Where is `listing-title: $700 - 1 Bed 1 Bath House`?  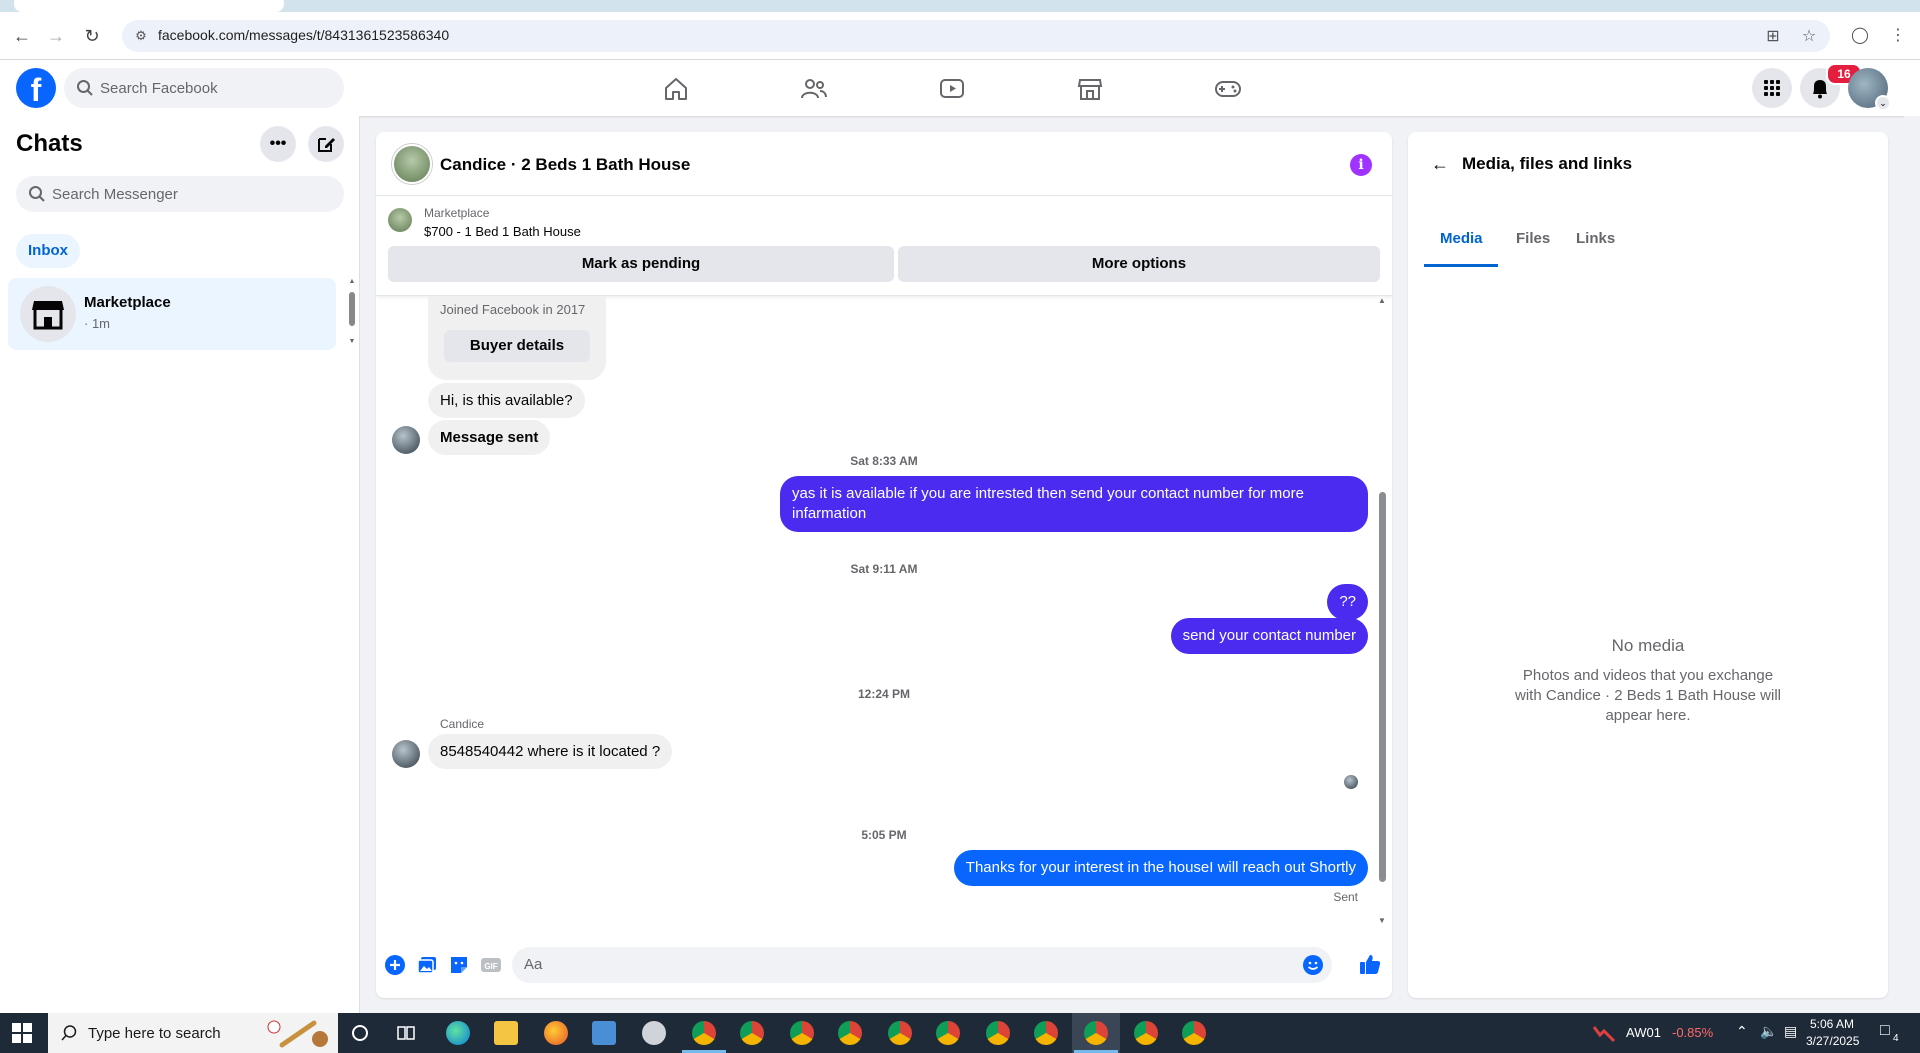
listing-title: $700 - 1 Bed 1 Bath House is located at coordinates (502, 231).